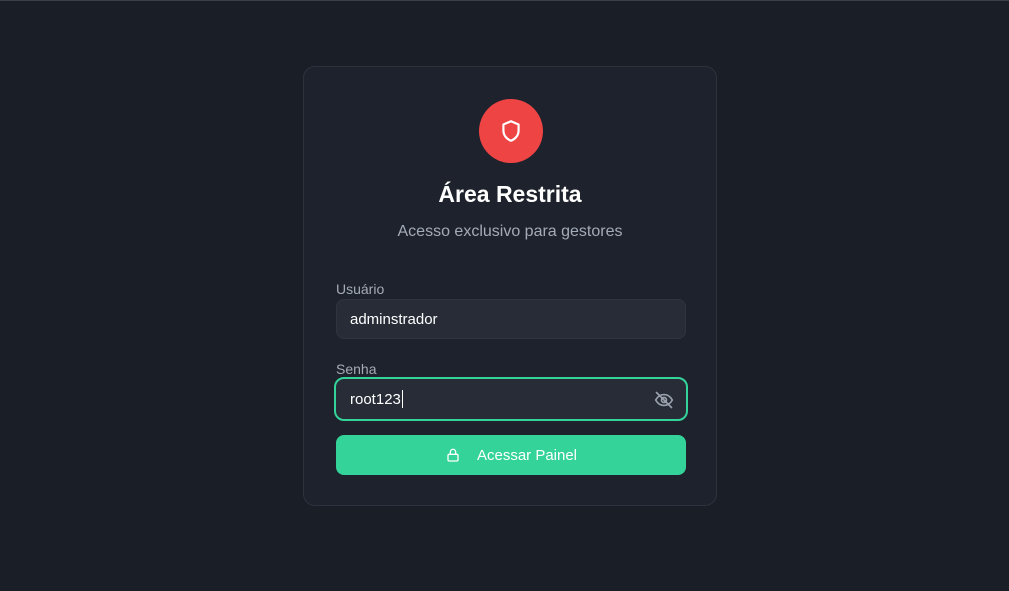  What do you see at coordinates (664, 400) in the screenshot?
I see `eye-off-icon` at bounding box center [664, 400].